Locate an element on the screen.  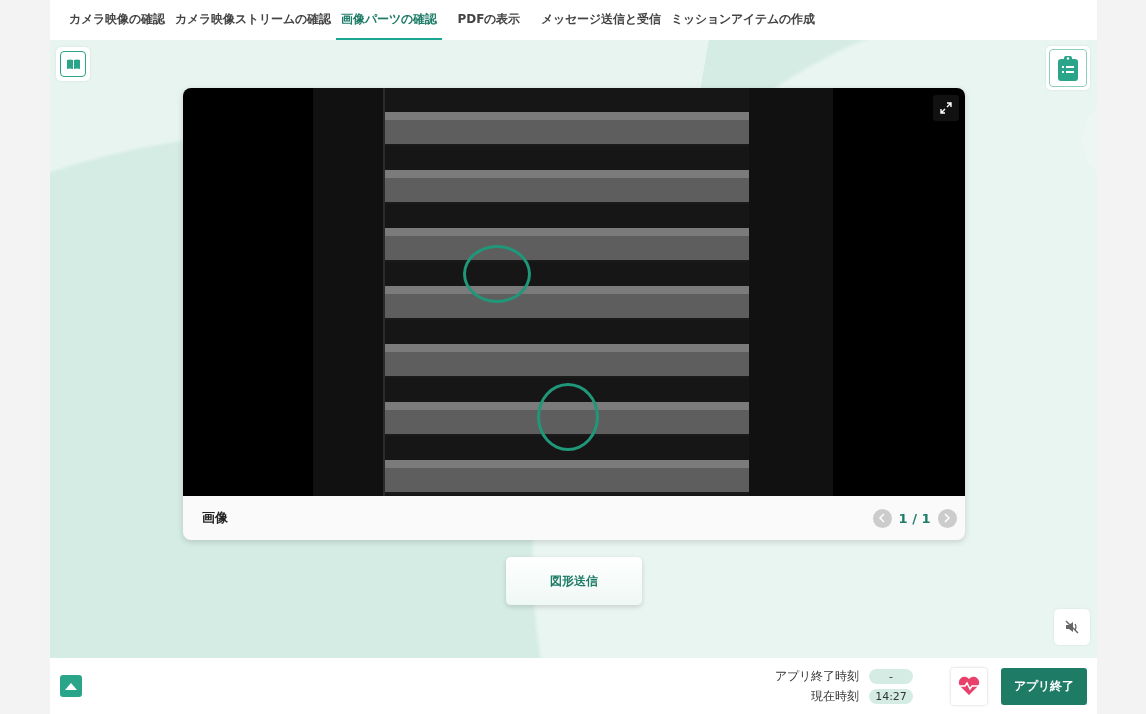
speaker-muted-icon is located at coordinates (1072, 627).